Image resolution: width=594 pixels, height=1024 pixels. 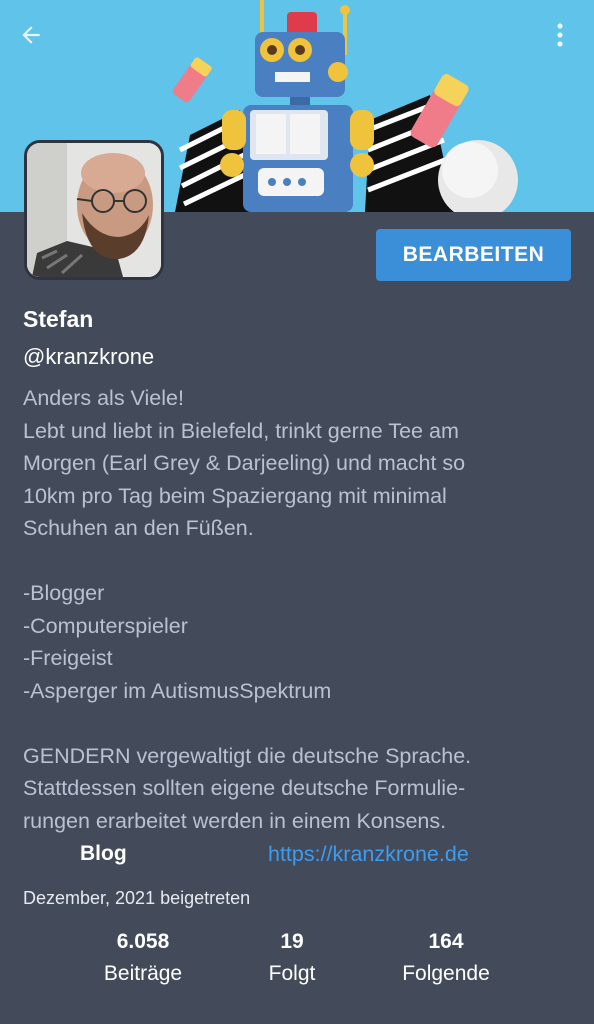 I want to click on display-name: Stefan, so click(x=58, y=319).